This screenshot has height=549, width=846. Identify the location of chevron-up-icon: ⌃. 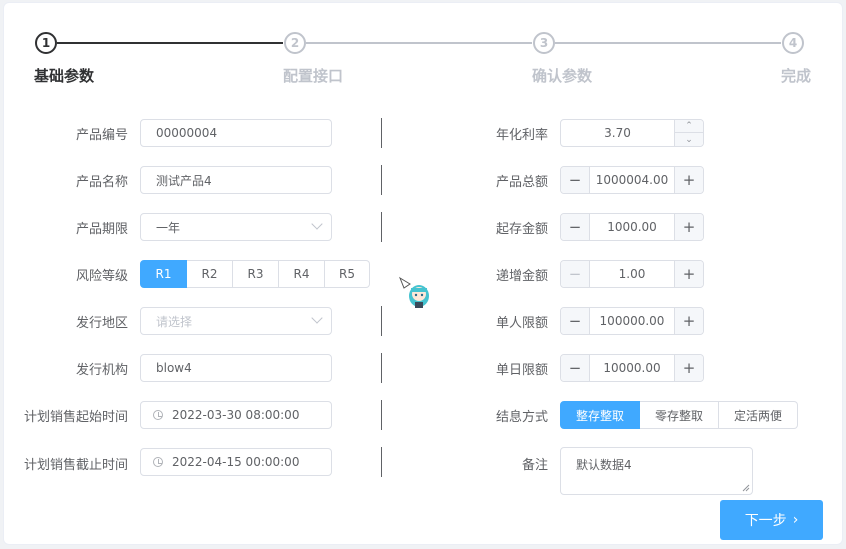
(689, 126).